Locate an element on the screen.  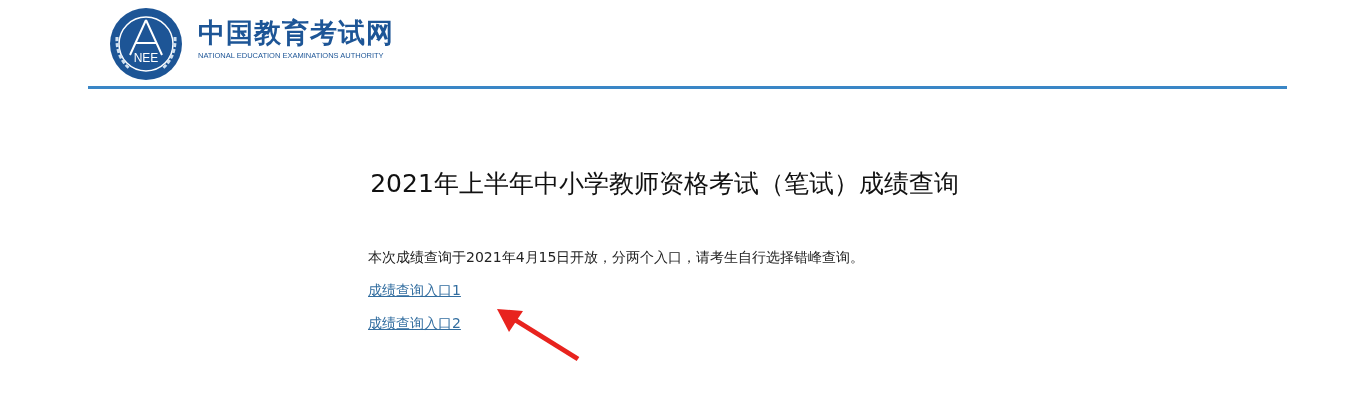
logo-icon: NEE is located at coordinates (146, 43).